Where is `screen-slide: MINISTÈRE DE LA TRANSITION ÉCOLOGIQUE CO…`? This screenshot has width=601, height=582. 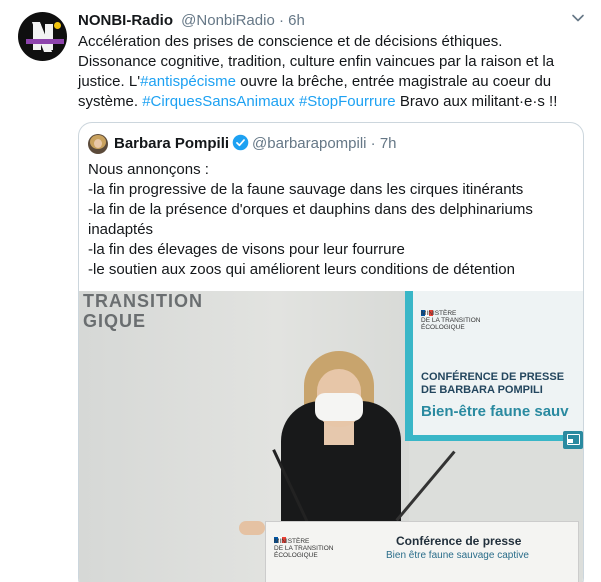
screen-slide: MINISTÈRE DE LA TRANSITION ÉCOLOGIQUE CO… is located at coordinates (498, 363).